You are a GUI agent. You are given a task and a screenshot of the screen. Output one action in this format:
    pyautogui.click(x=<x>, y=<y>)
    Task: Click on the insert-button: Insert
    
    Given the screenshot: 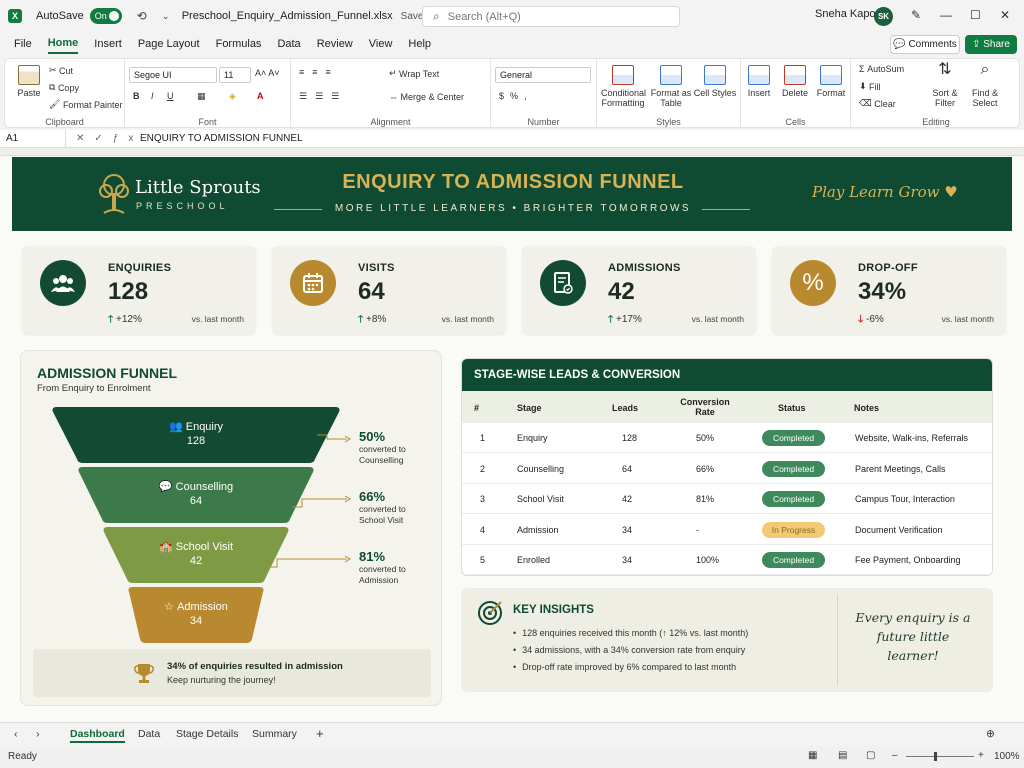 What is the action you would take?
    pyautogui.click(x=759, y=81)
    